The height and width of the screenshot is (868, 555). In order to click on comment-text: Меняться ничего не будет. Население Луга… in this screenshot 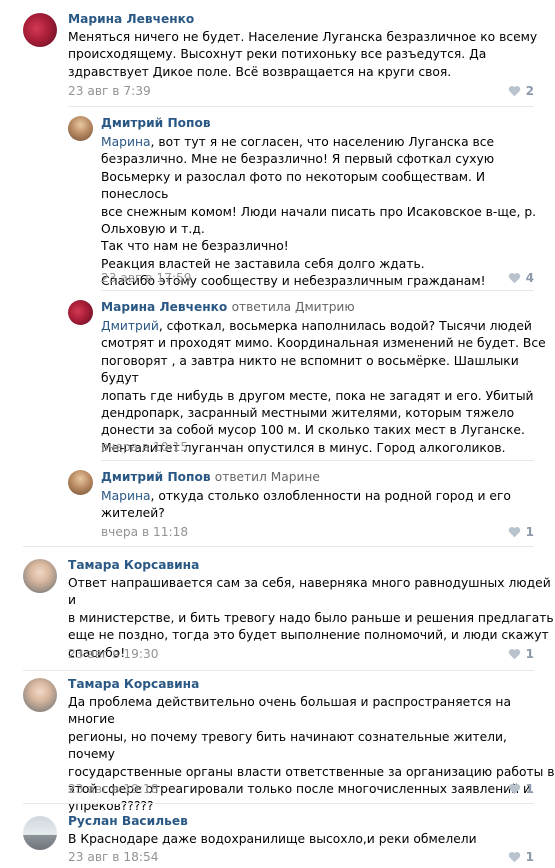, I will do `click(303, 54)`.